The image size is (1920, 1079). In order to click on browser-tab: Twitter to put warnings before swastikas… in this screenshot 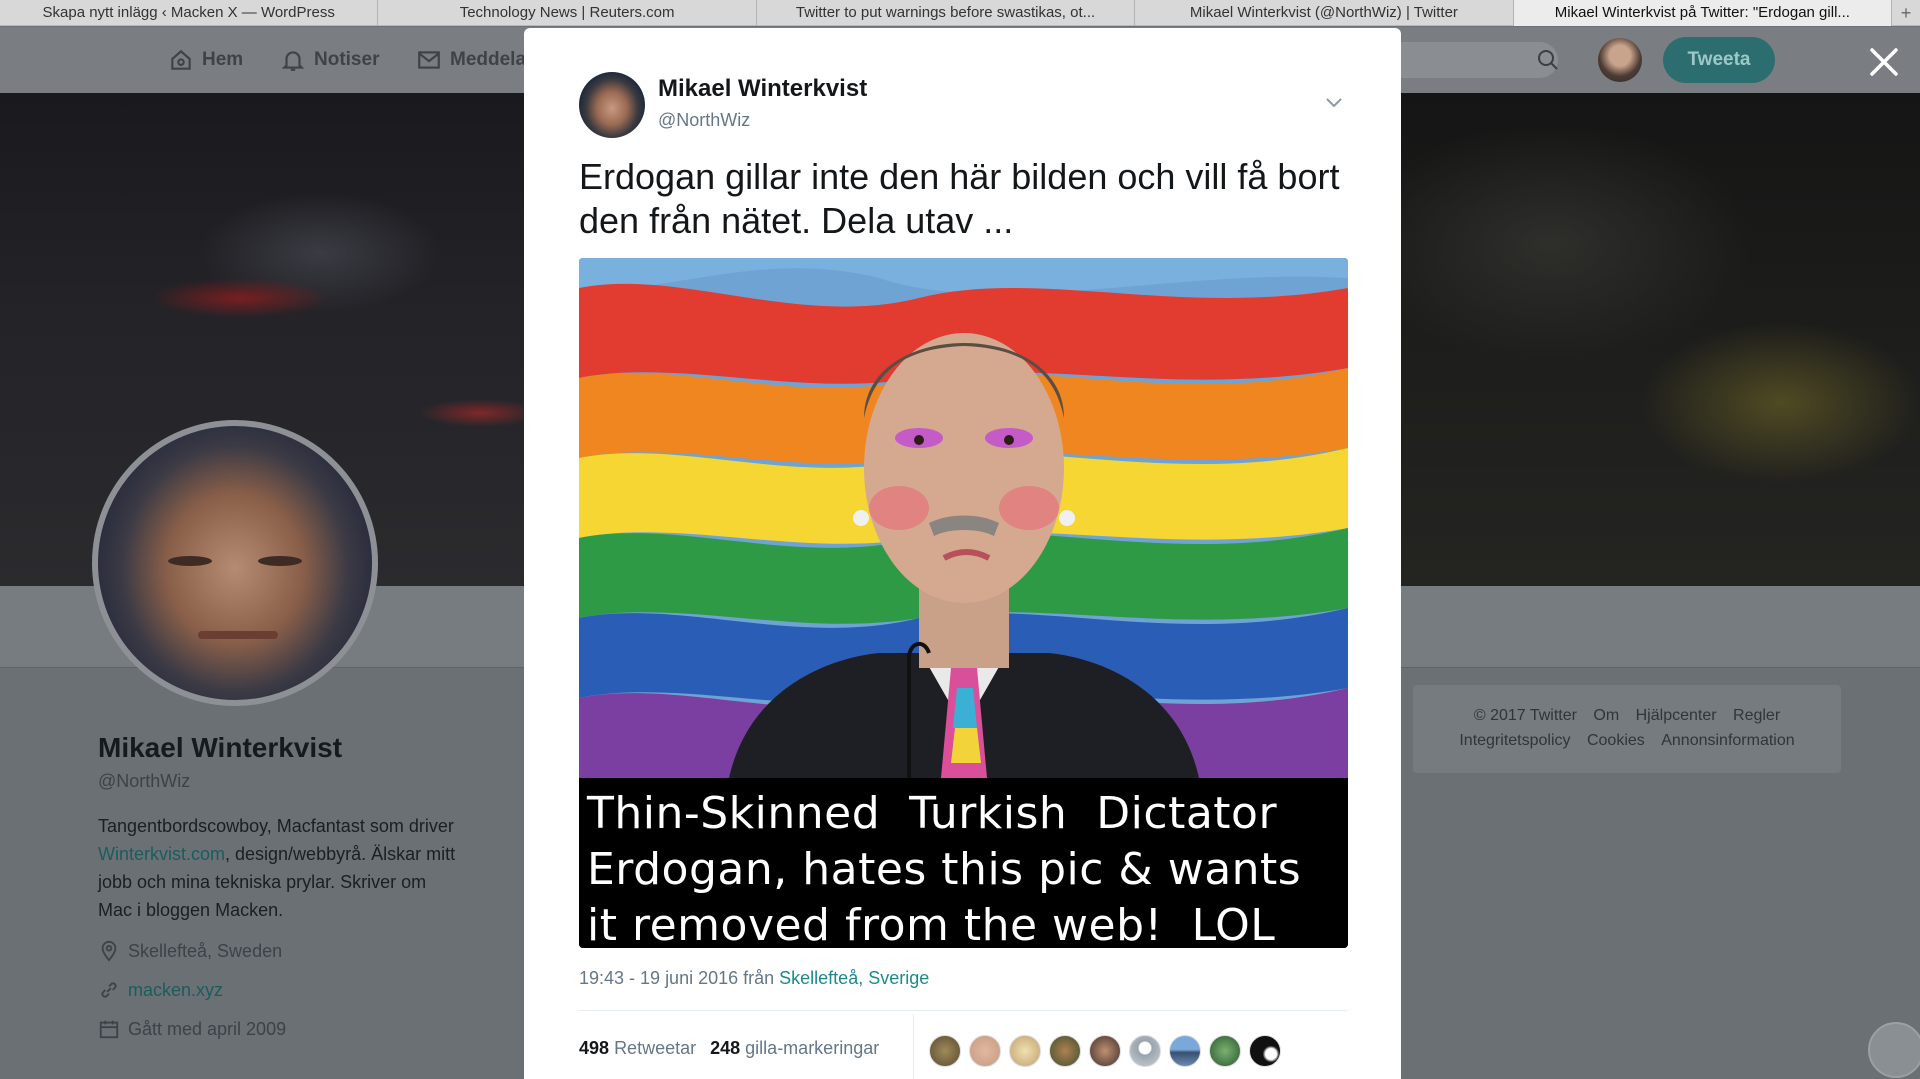, I will do `click(946, 13)`.